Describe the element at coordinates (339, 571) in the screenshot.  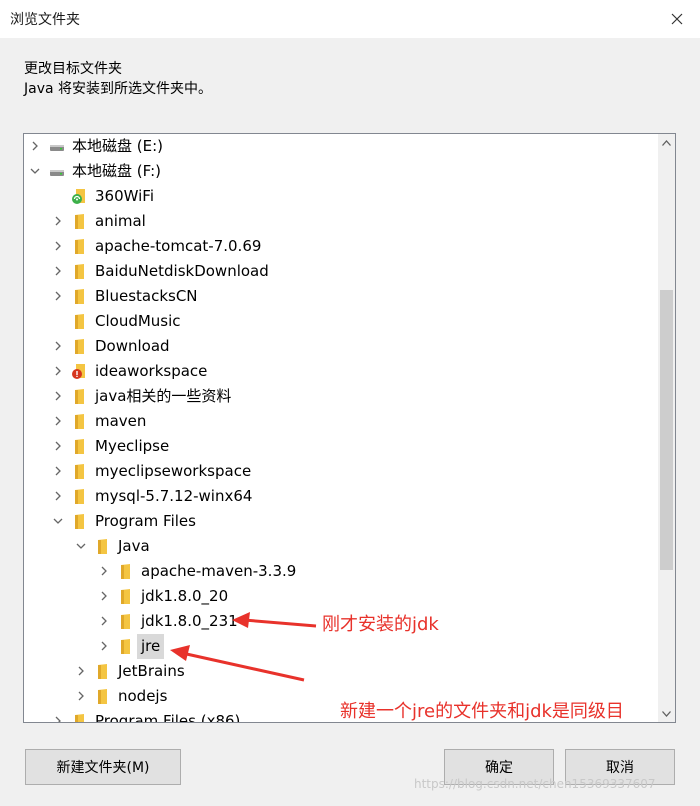
I see `tree-item: apache-maven-3.3.9` at that location.